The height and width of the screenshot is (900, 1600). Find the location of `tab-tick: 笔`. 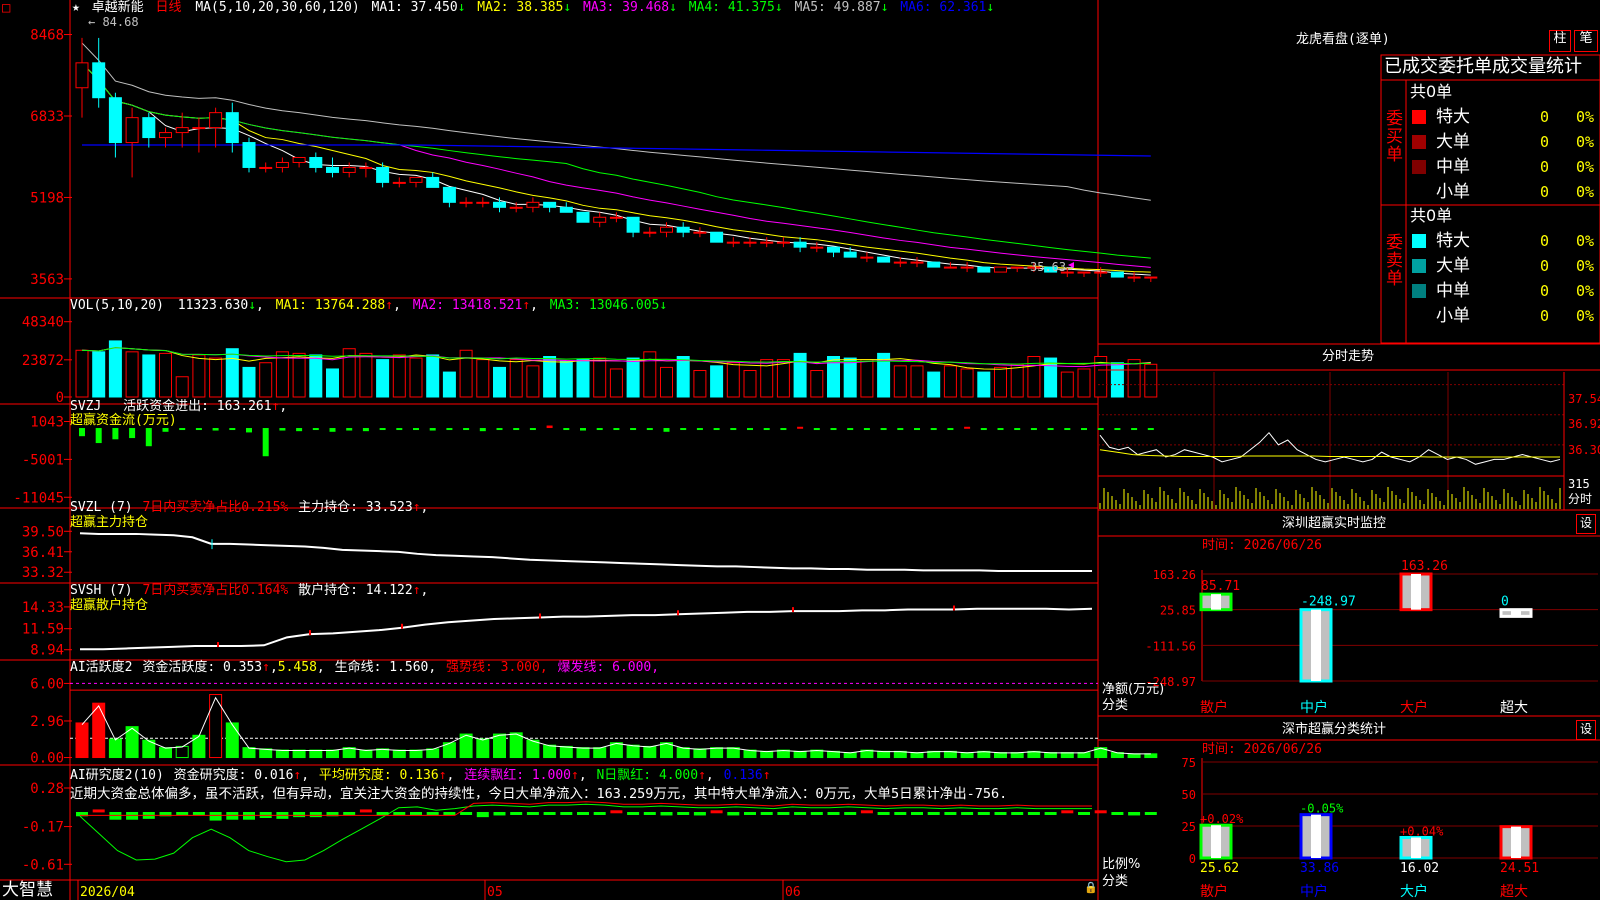

tab-tick: 笔 is located at coordinates (1586, 41).